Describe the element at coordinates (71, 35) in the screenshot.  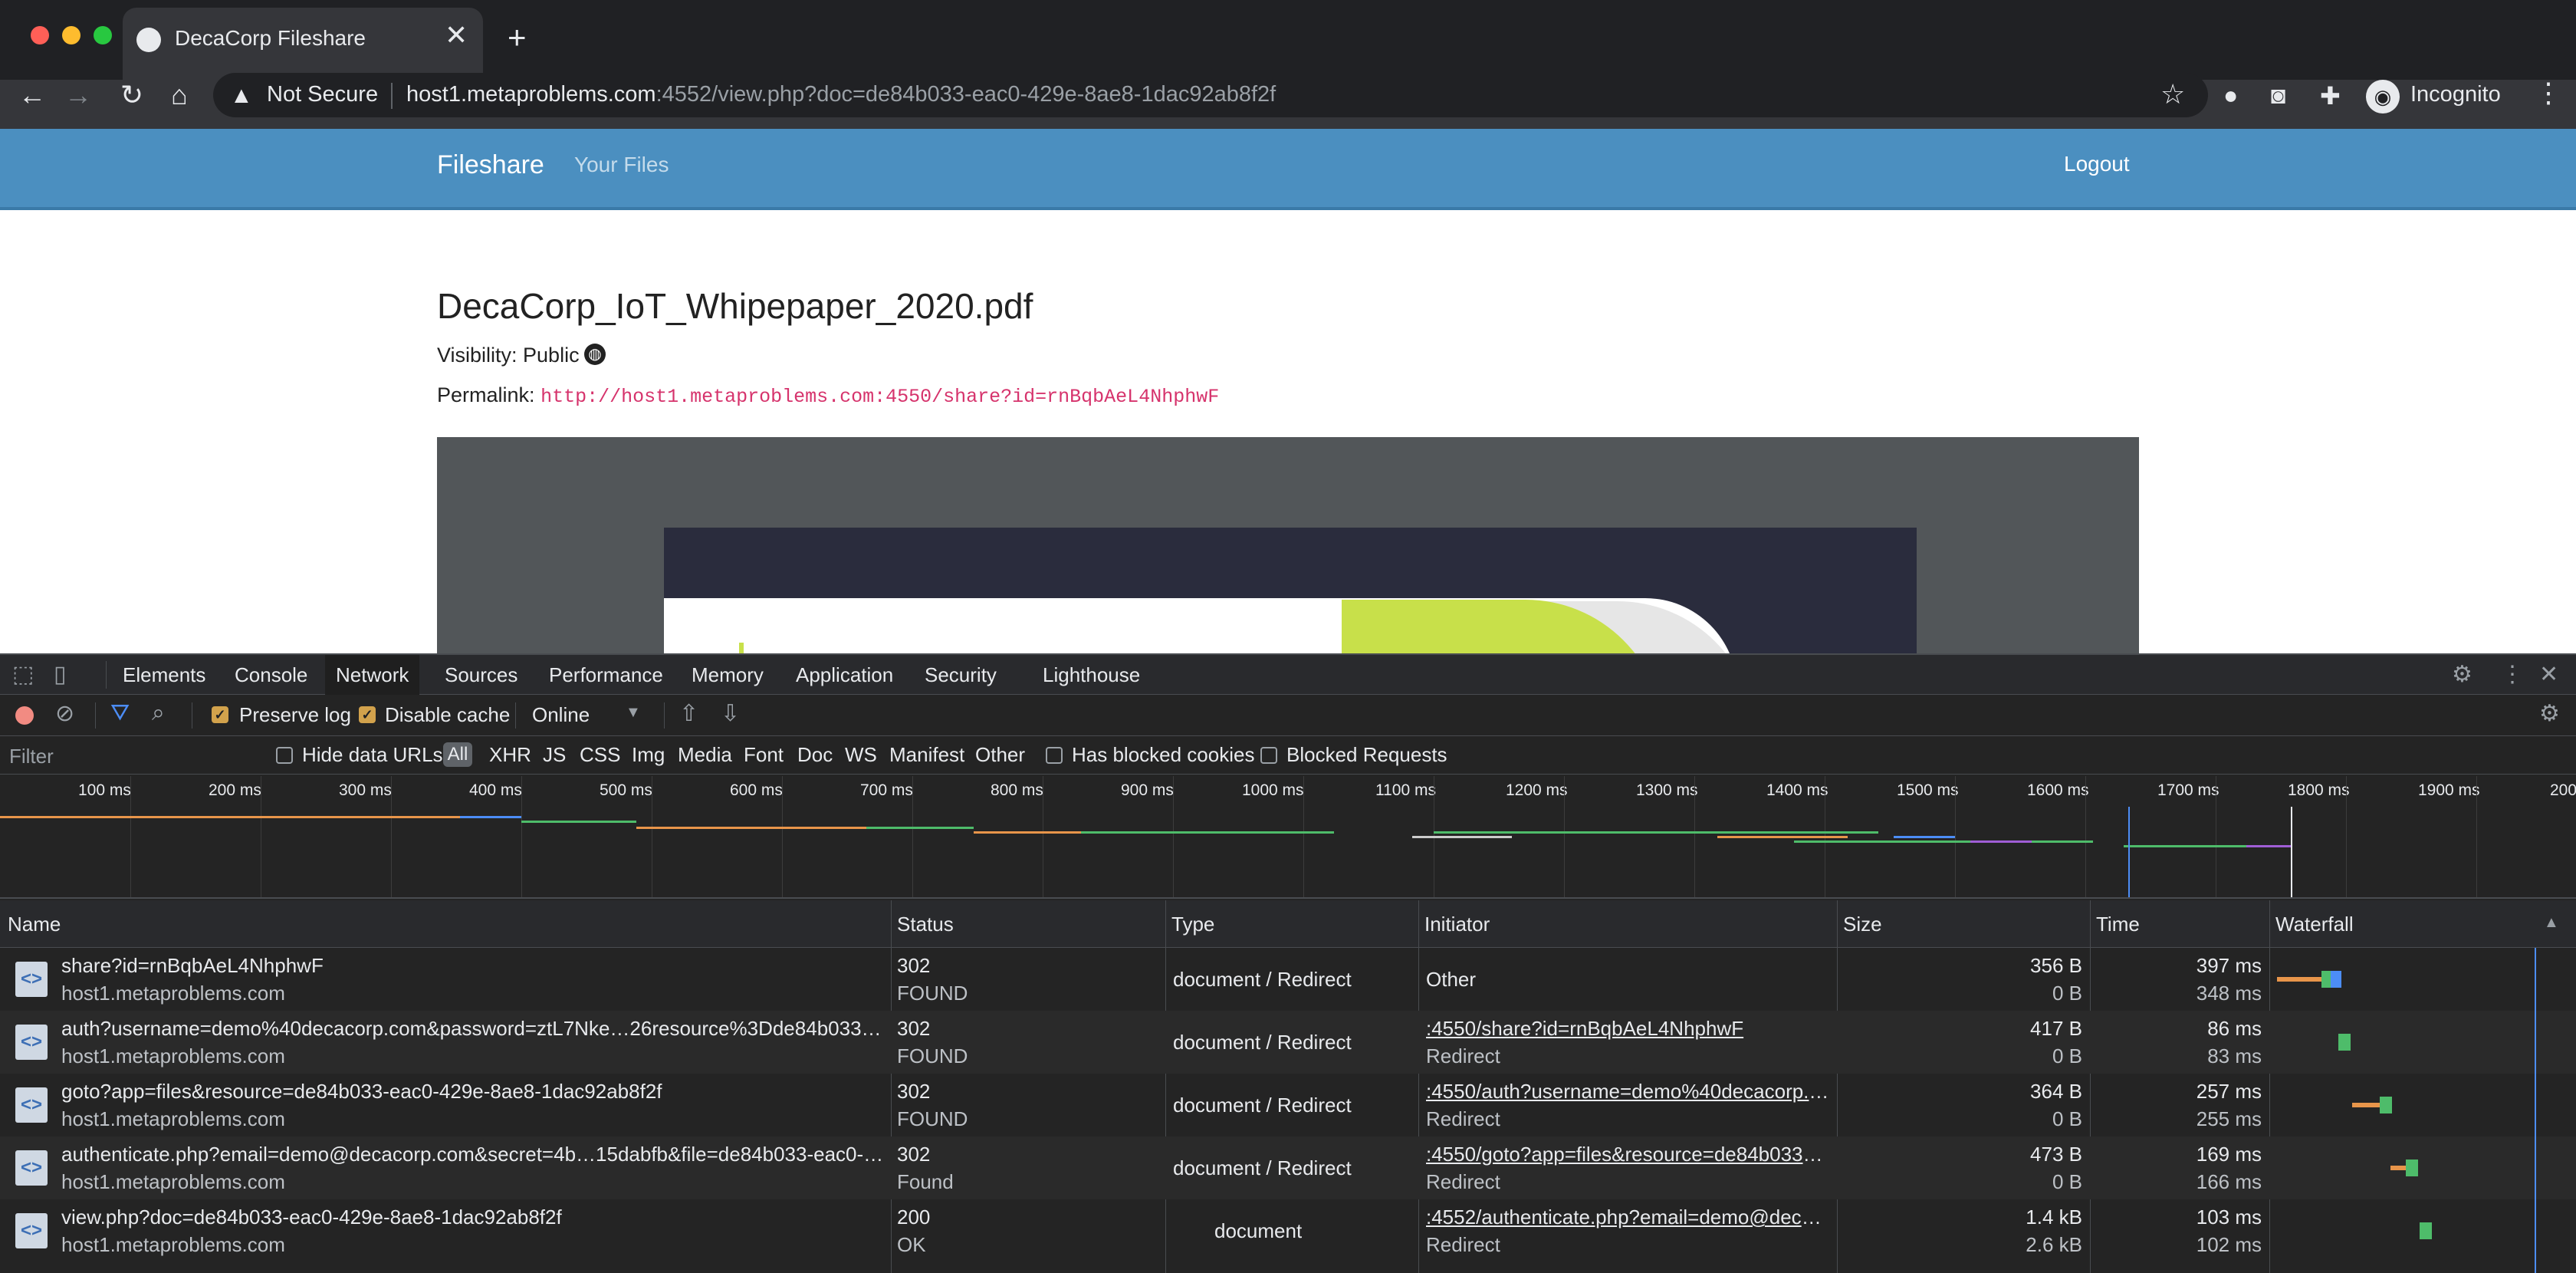
I see `minimize-window-button` at that location.